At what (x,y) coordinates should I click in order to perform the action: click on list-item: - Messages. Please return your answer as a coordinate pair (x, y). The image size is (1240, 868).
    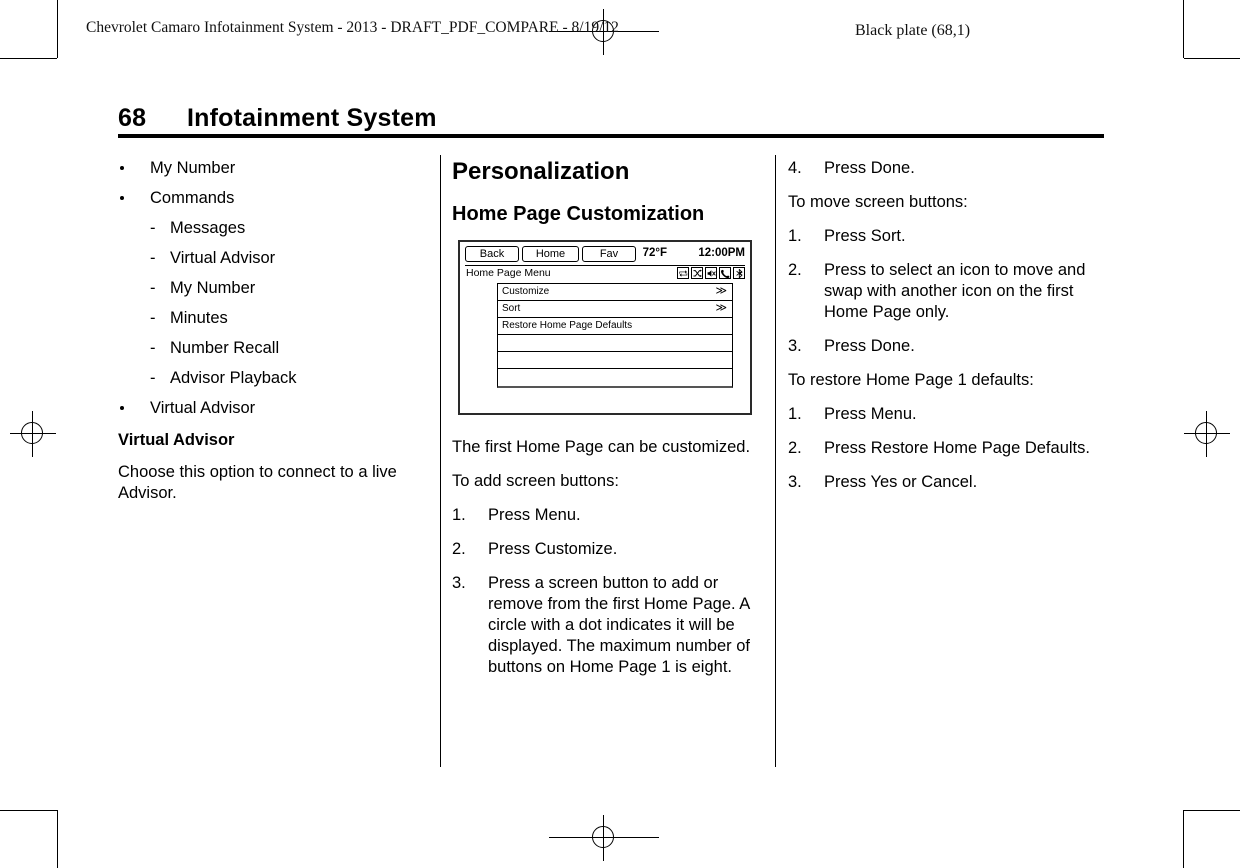
    Looking at the image, I should click on (289, 228).